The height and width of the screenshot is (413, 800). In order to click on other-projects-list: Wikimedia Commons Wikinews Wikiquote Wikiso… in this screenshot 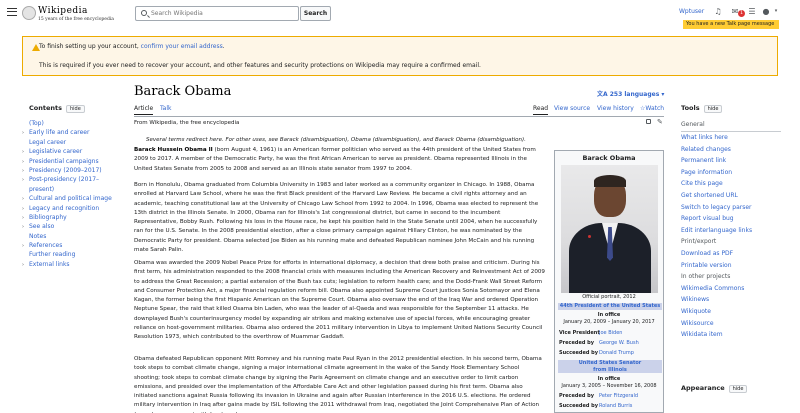, I will do `click(731, 312)`.